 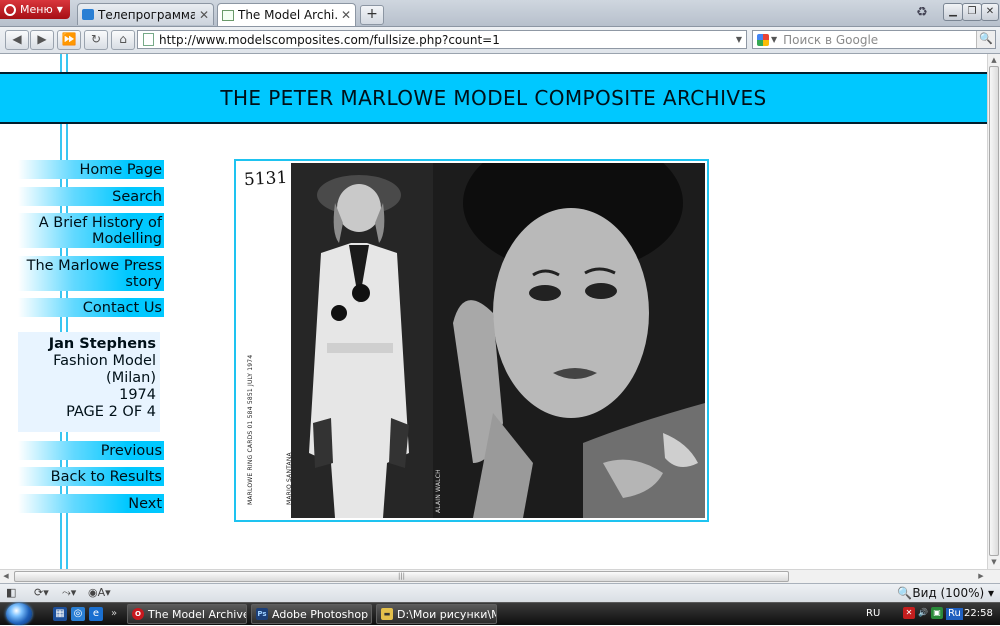 I want to click on quicklaunch-icon: ▦, so click(x=60, y=614).